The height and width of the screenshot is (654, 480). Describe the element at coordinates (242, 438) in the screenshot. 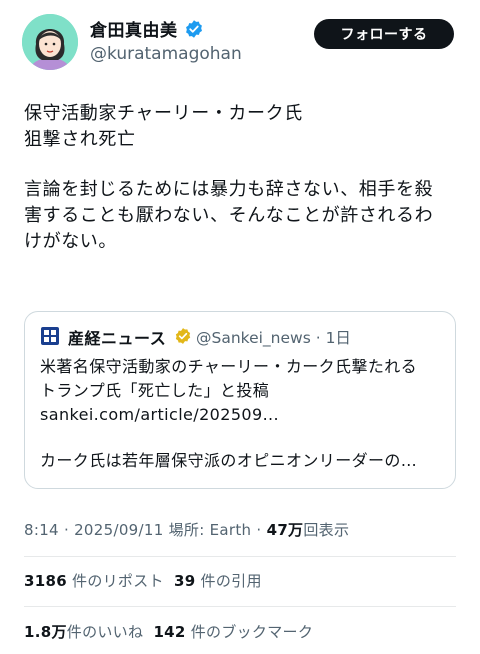

I see `quoted-line-break` at that location.